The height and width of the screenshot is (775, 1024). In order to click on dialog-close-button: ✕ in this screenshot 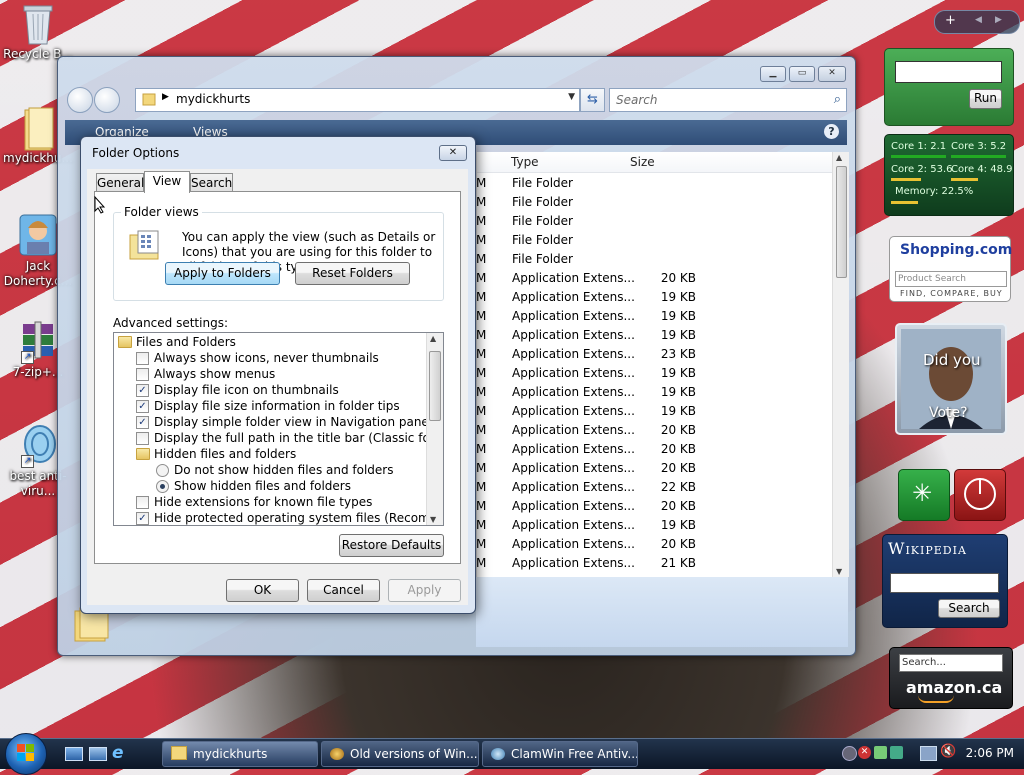, I will do `click(453, 153)`.